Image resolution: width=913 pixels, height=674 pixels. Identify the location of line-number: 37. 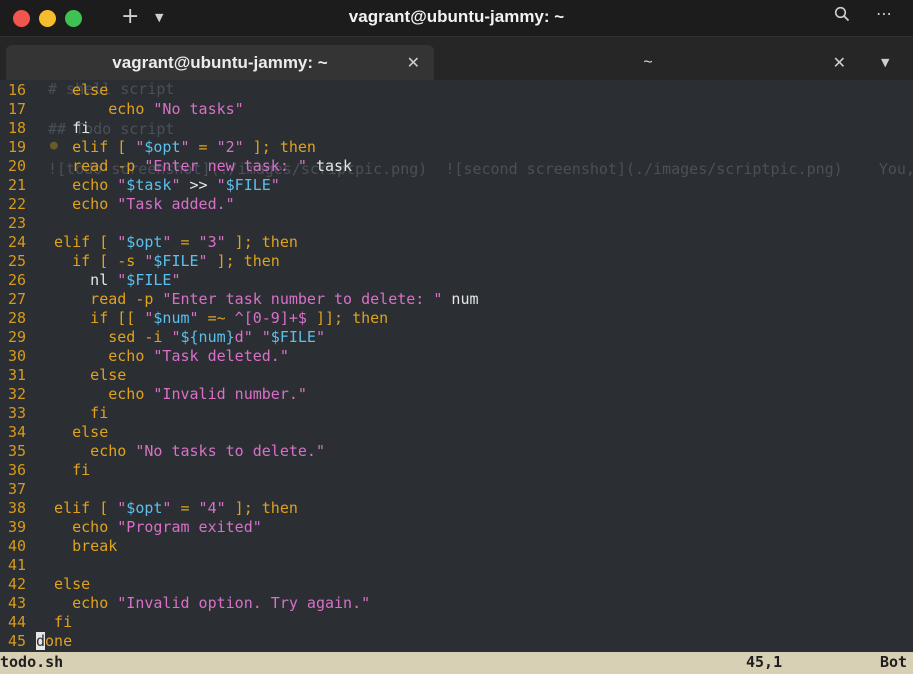
(16, 489).